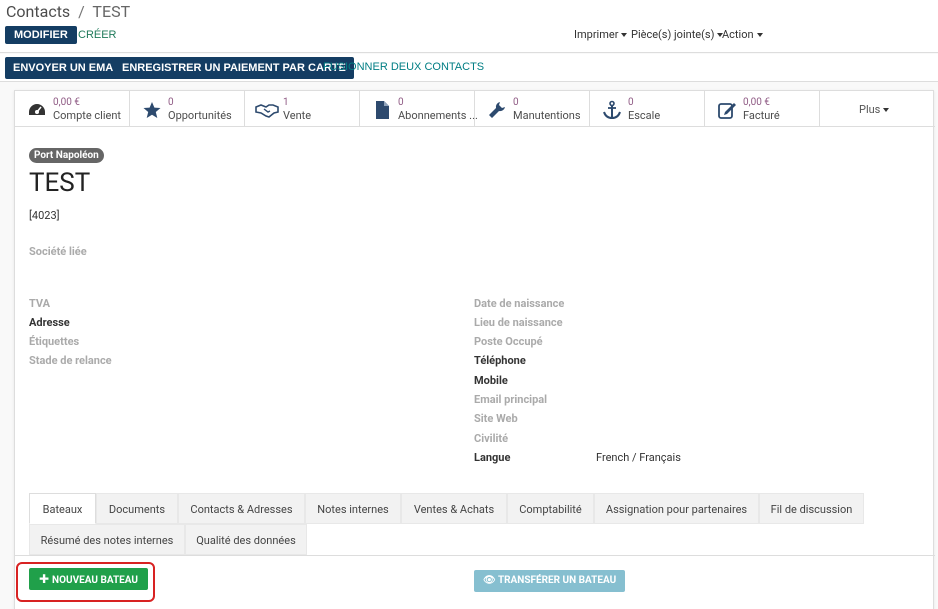  What do you see at coordinates (489, 580) in the screenshot?
I see `eye-icon: 👁` at bounding box center [489, 580].